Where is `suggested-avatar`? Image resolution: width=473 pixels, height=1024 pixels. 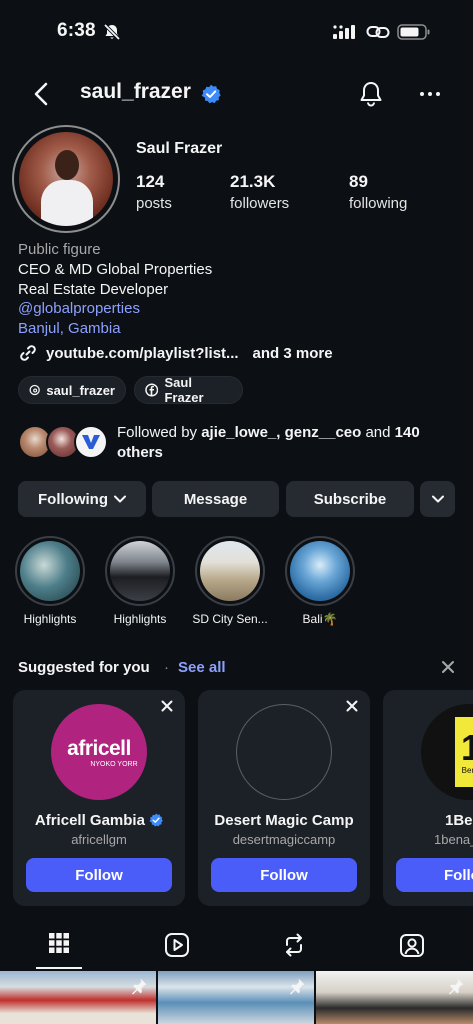 suggested-avatar is located at coordinates (284, 752).